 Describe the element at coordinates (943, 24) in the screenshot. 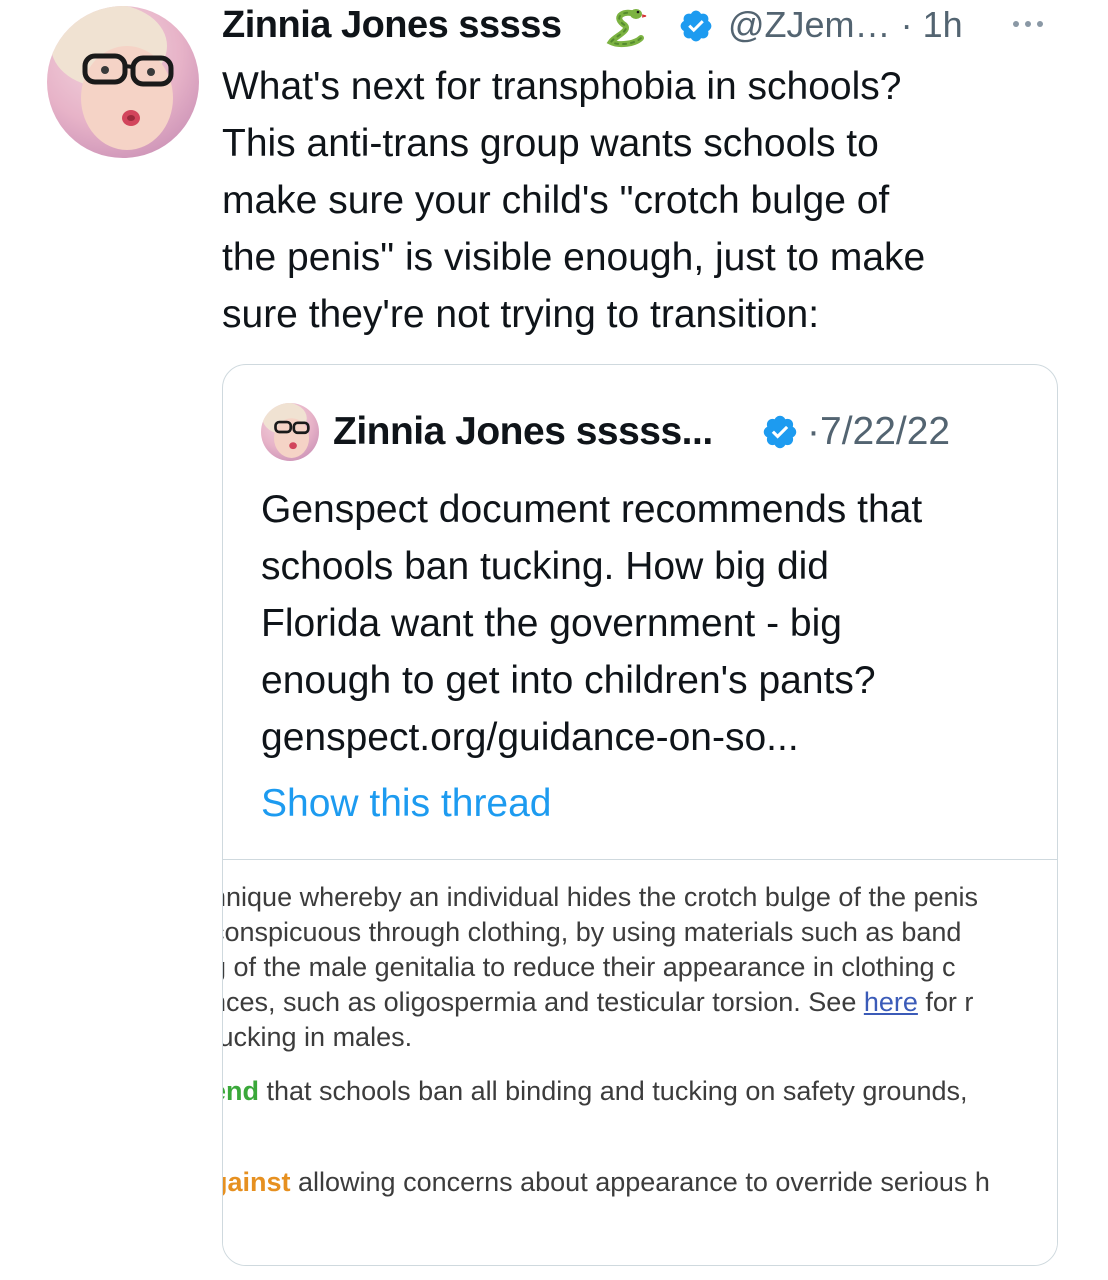

I see `tweet-timestamp: 1h` at that location.